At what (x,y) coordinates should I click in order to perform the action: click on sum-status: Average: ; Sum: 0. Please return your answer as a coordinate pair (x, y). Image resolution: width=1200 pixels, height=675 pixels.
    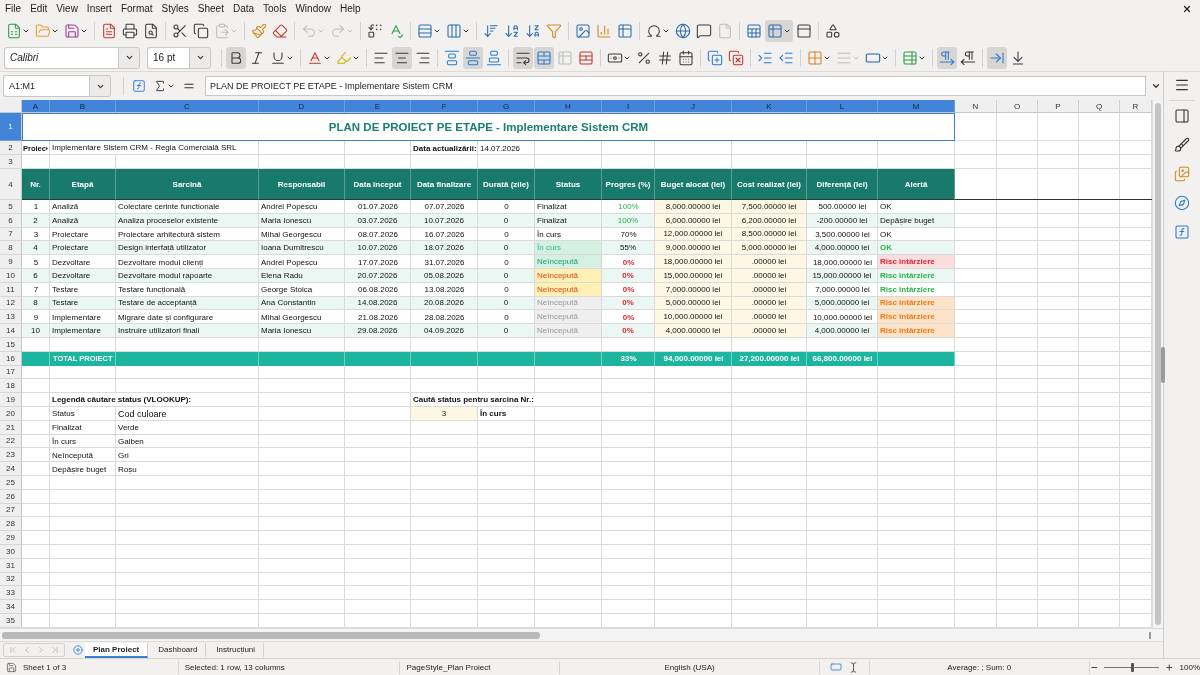
    Looking at the image, I should click on (979, 667).